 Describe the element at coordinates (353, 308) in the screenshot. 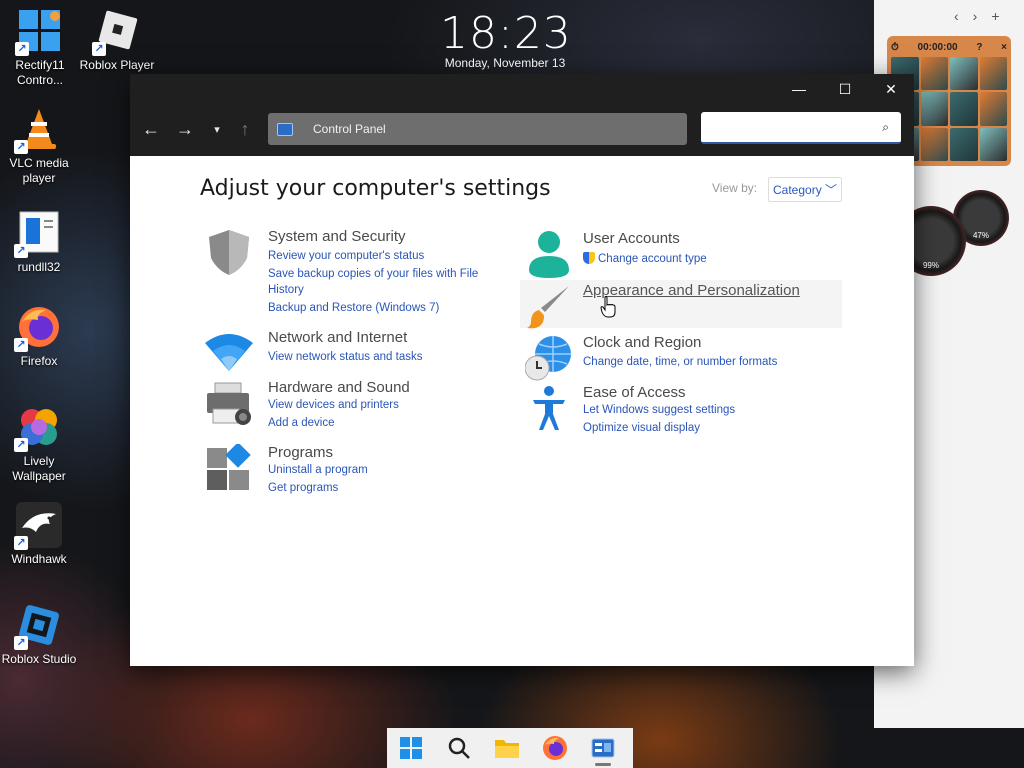

I see `category-link: Backup and Restore (Windows 7)` at that location.